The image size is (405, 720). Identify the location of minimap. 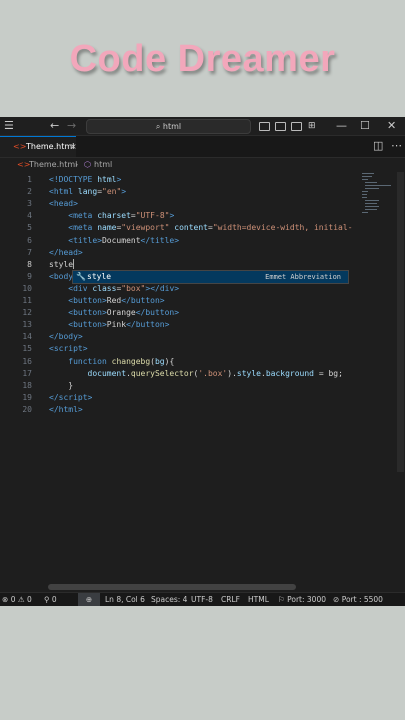
(375, 203).